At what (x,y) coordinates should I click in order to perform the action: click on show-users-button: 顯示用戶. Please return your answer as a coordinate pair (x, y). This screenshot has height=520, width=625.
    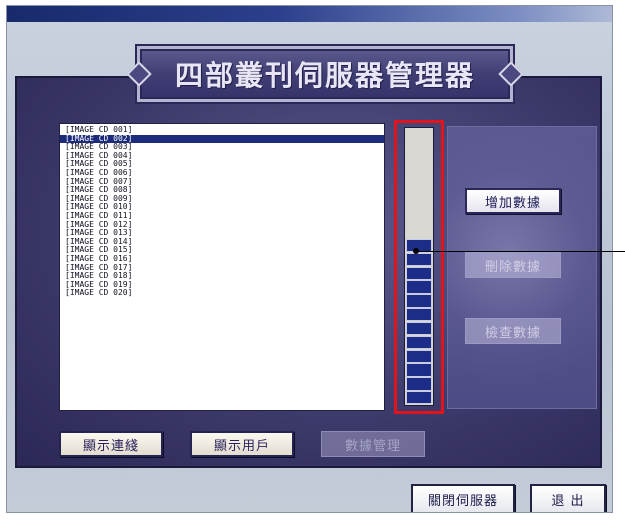
    Looking at the image, I should click on (242, 444).